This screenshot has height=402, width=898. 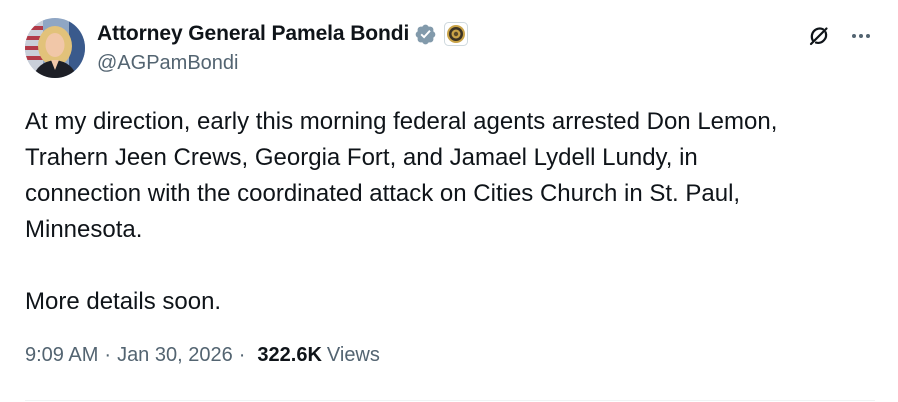 What do you see at coordinates (289, 355) in the screenshot?
I see `views-count: 322.6K` at bounding box center [289, 355].